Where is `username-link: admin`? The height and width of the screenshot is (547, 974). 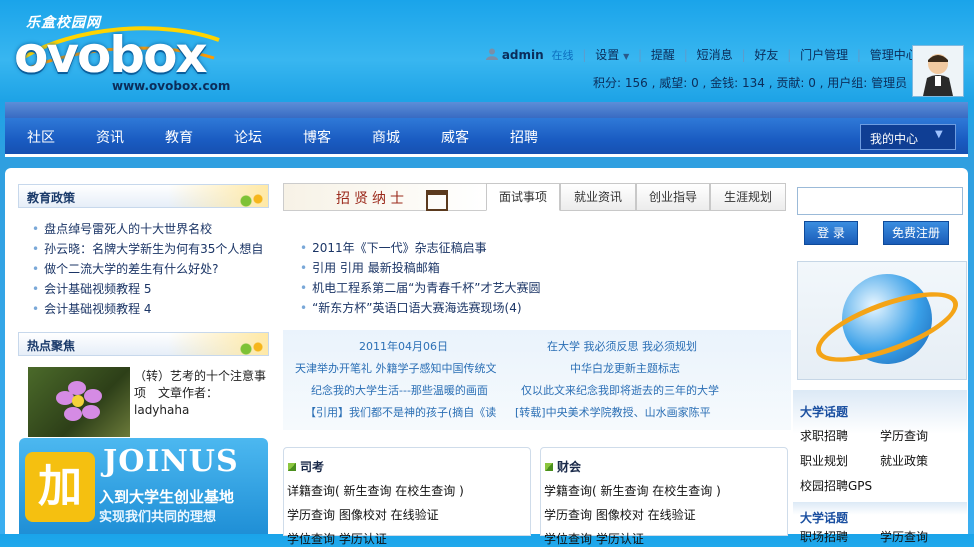 username-link: admin is located at coordinates (523, 55).